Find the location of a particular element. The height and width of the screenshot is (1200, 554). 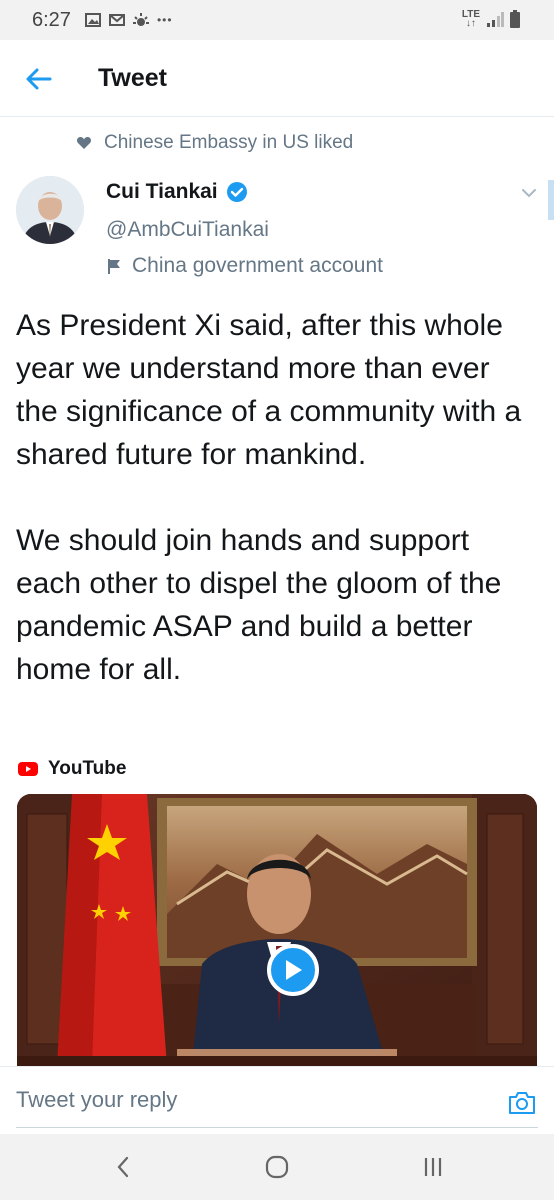

gallery-icon is located at coordinates (92, 20).